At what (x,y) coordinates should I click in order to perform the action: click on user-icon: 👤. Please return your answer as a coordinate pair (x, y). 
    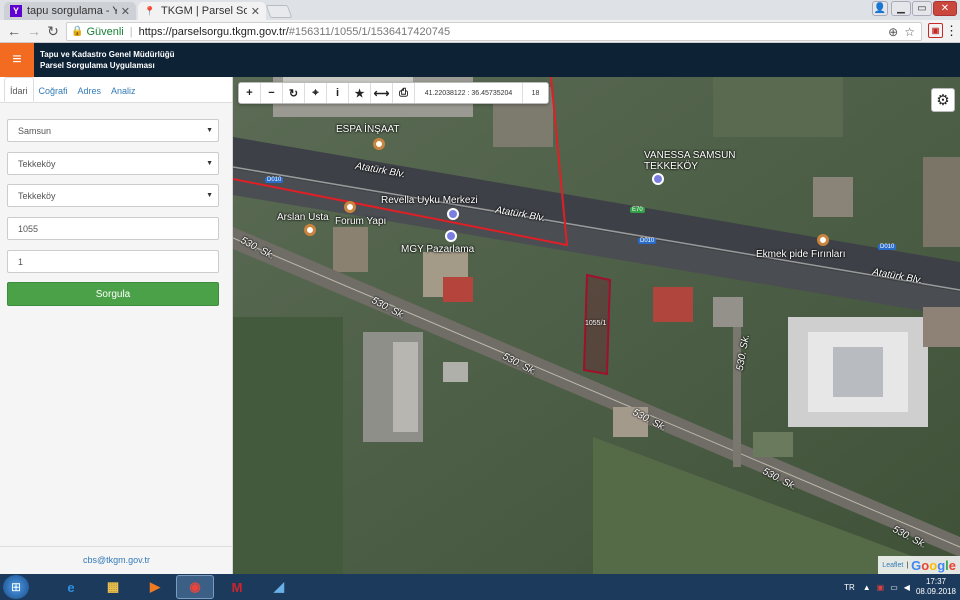
    Looking at the image, I should click on (880, 8).